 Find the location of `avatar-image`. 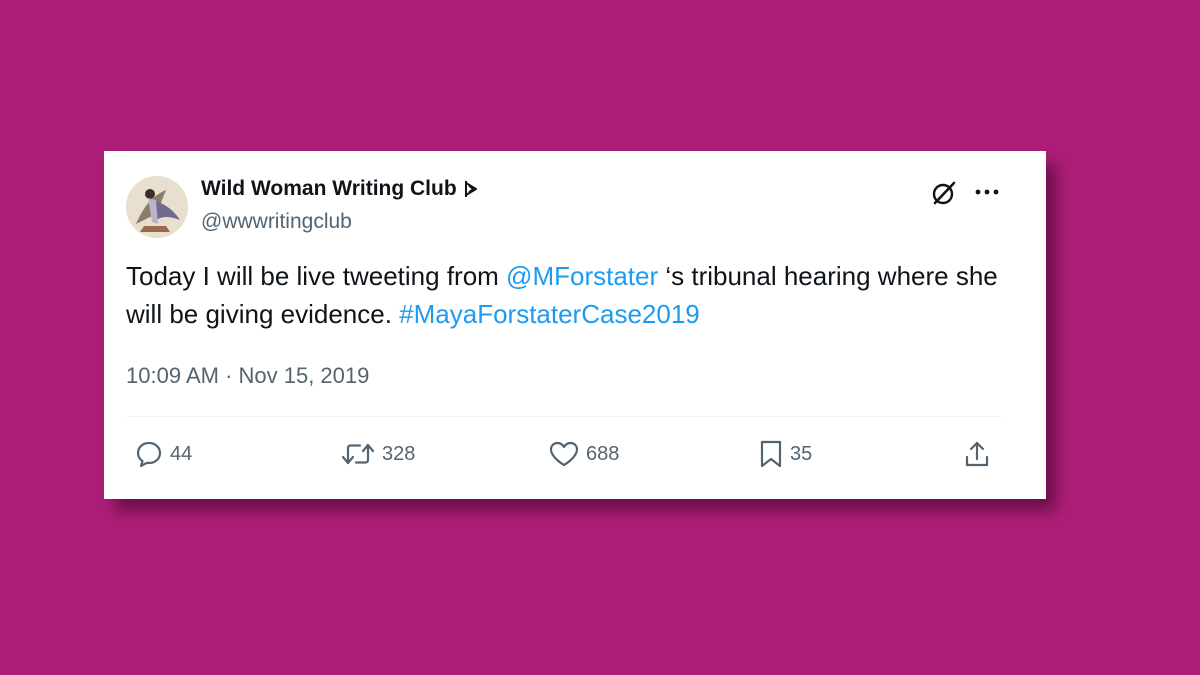

avatar-image is located at coordinates (157, 207).